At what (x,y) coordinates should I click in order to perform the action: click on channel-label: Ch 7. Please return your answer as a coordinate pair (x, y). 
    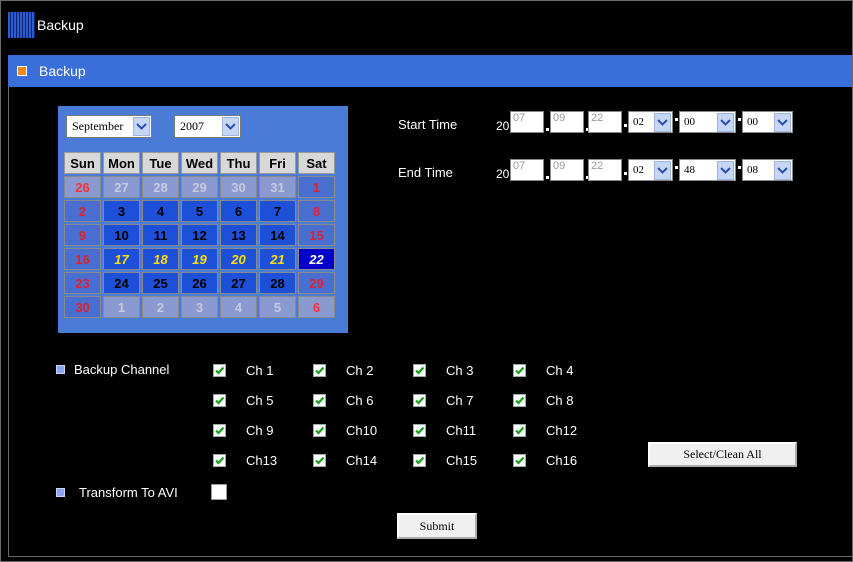
    Looking at the image, I should click on (460, 400).